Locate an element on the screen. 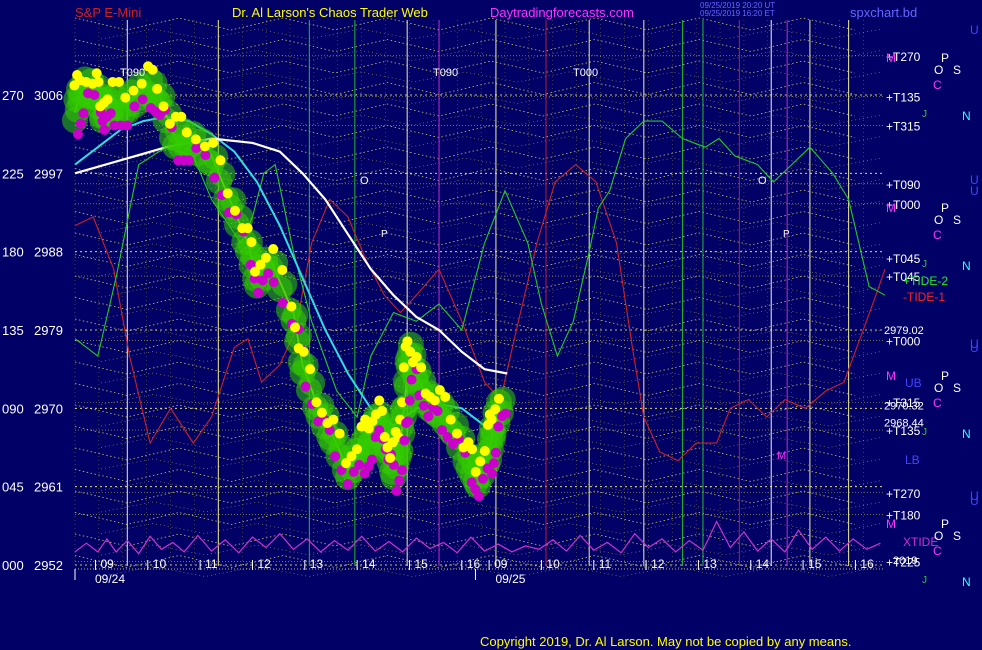 This screenshot has height=650, width=982. price-level-label: 2970.32 is located at coordinates (904, 407).